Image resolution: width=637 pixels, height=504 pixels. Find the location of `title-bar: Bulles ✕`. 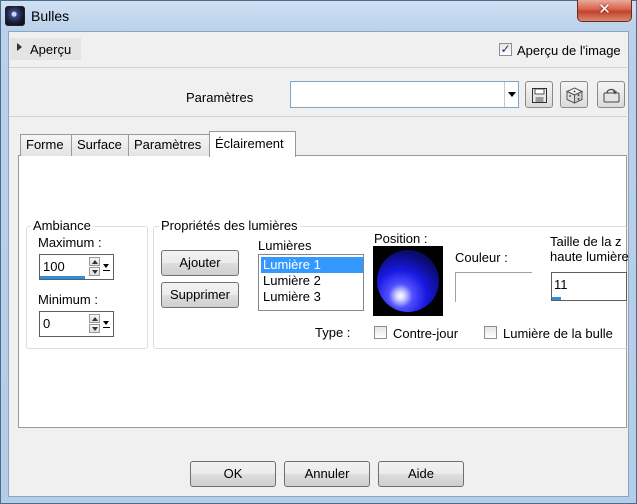

title-bar: Bulles ✕ is located at coordinates (318, 16).